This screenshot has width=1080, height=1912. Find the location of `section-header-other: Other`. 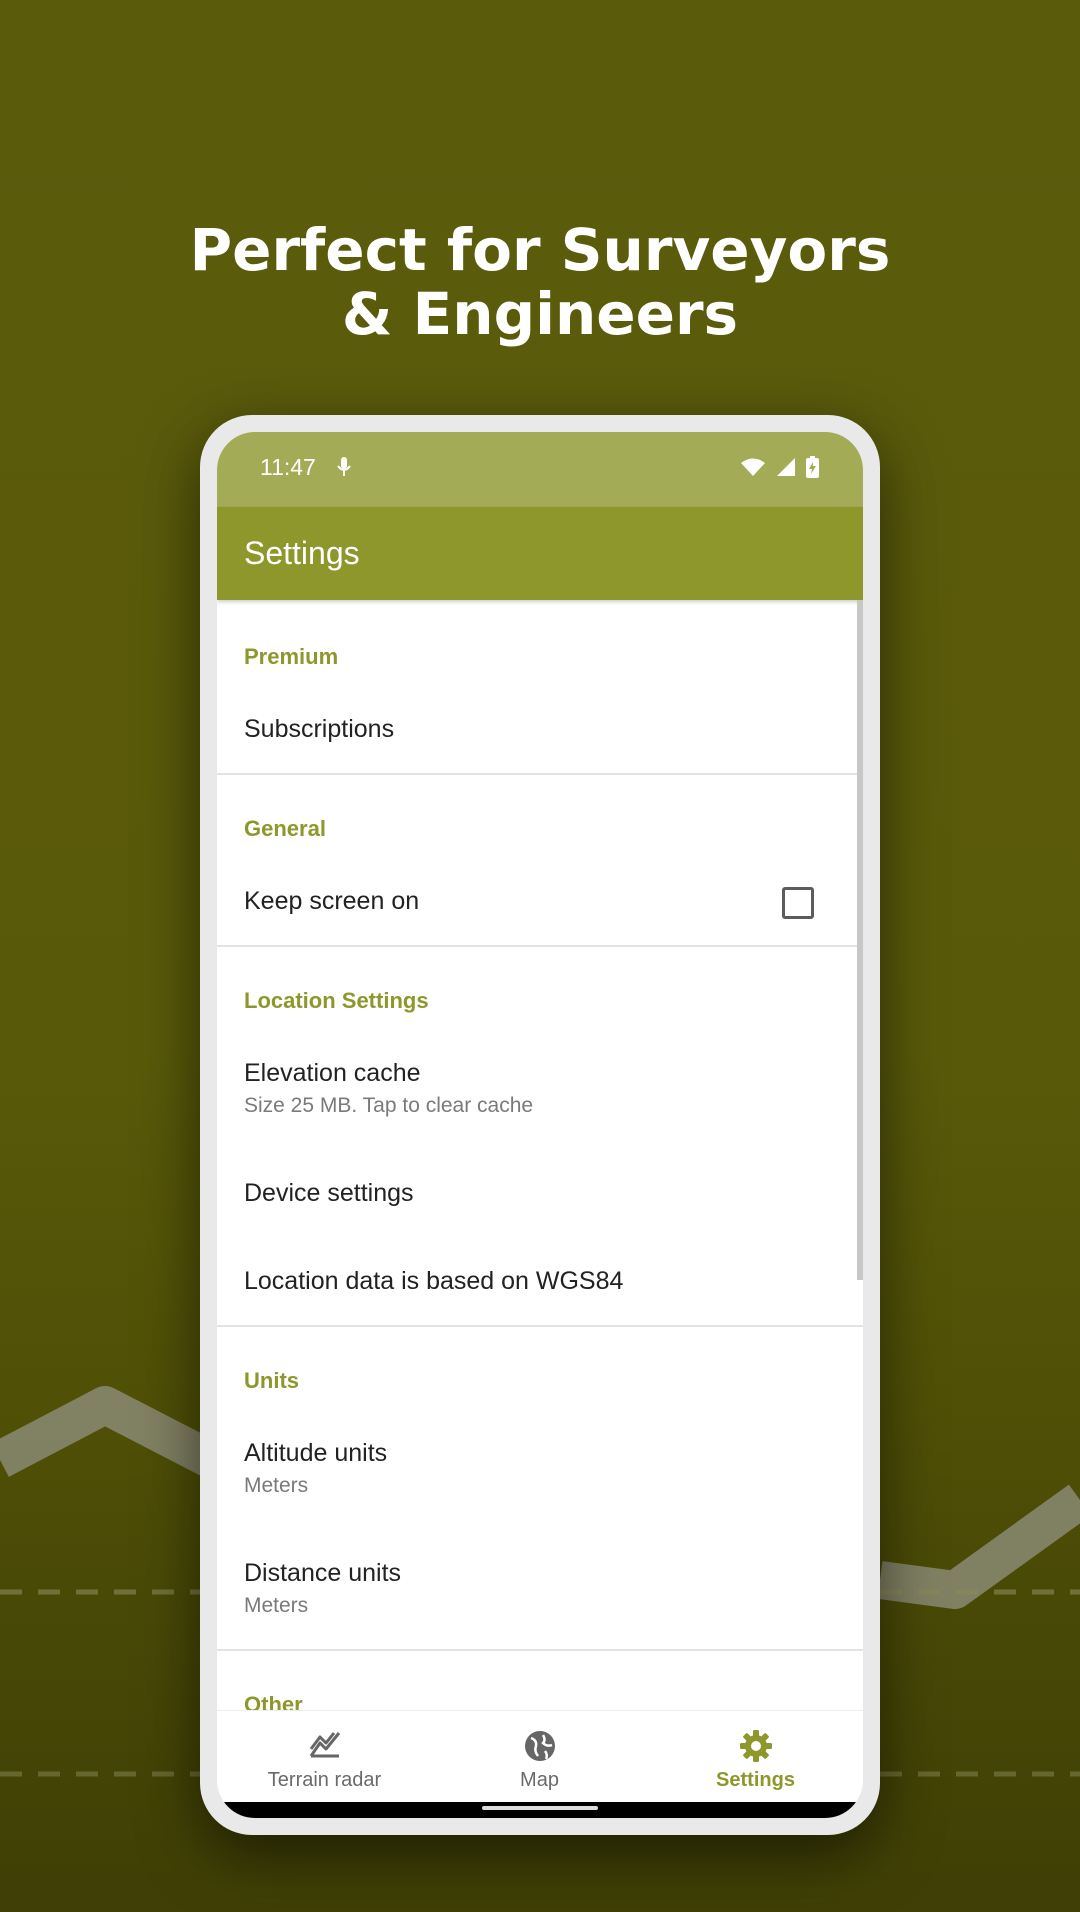

section-header-other: Other is located at coordinates (273, 1701).